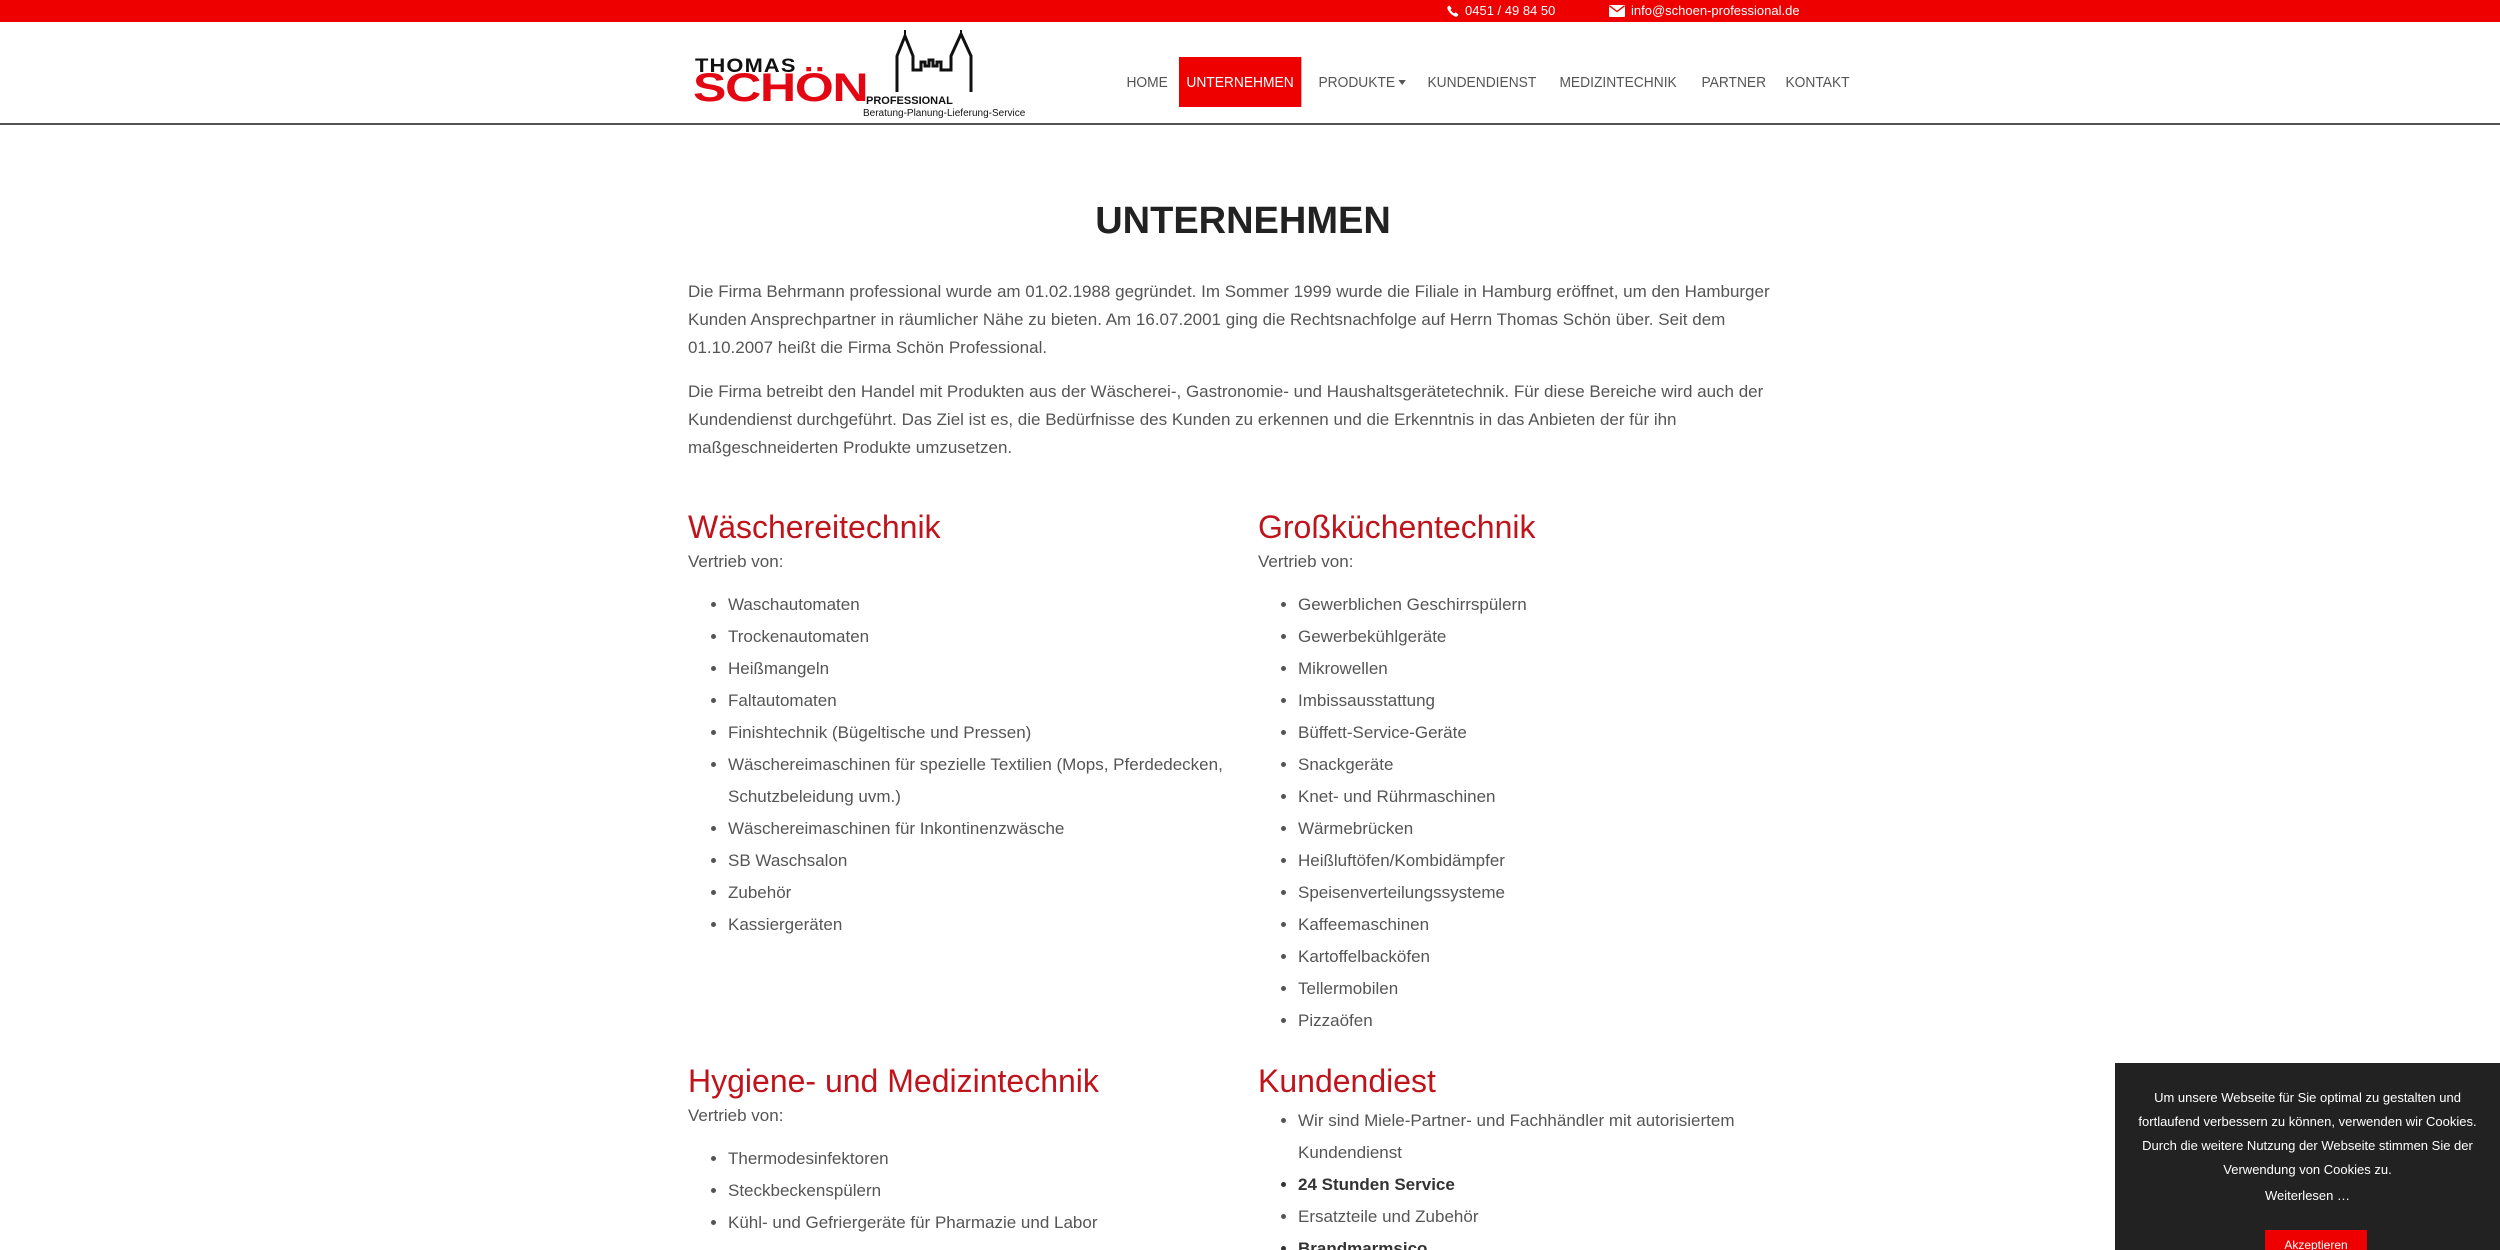  Describe the element at coordinates (1734, 82) in the screenshot. I see `nav-partner: PARTNER` at that location.